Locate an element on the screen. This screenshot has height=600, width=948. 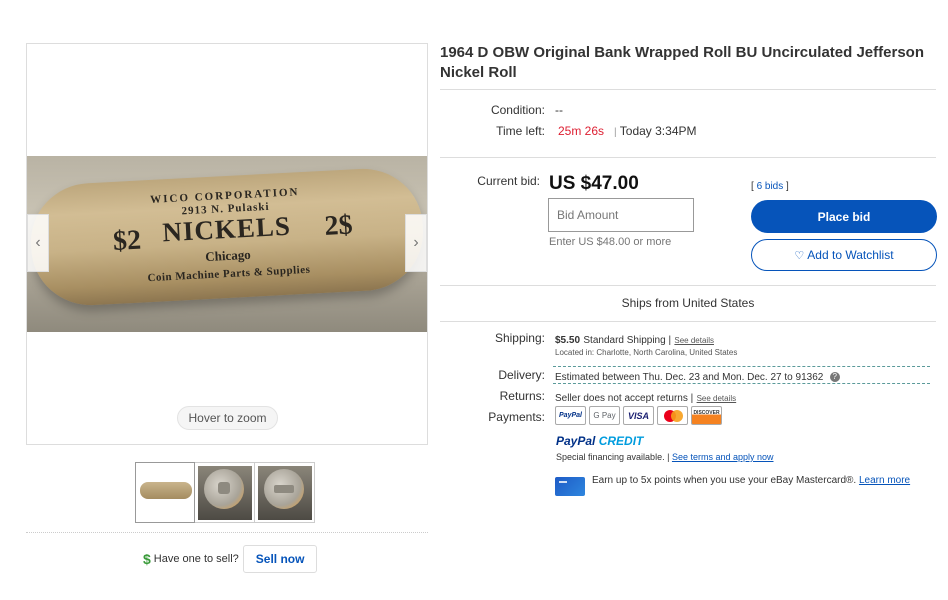
time-left-value: 25m 26s | Today 3:34PM is located at coordinates (627, 131).